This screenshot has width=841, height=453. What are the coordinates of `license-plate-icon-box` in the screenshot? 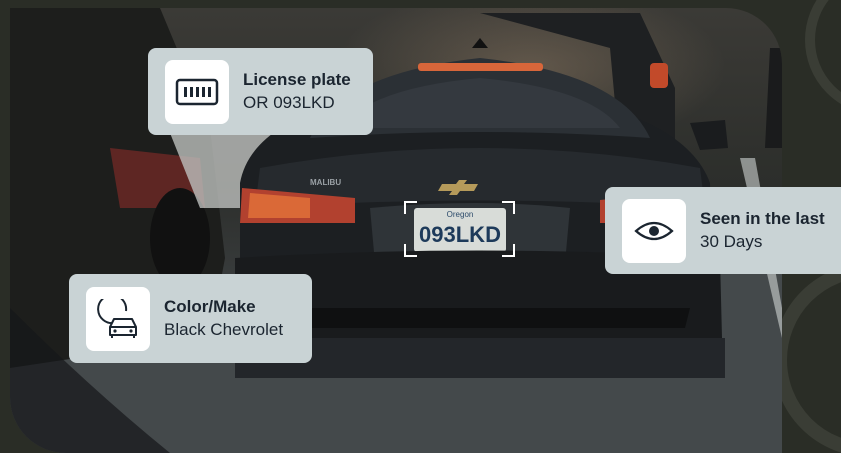 It's located at (197, 91).